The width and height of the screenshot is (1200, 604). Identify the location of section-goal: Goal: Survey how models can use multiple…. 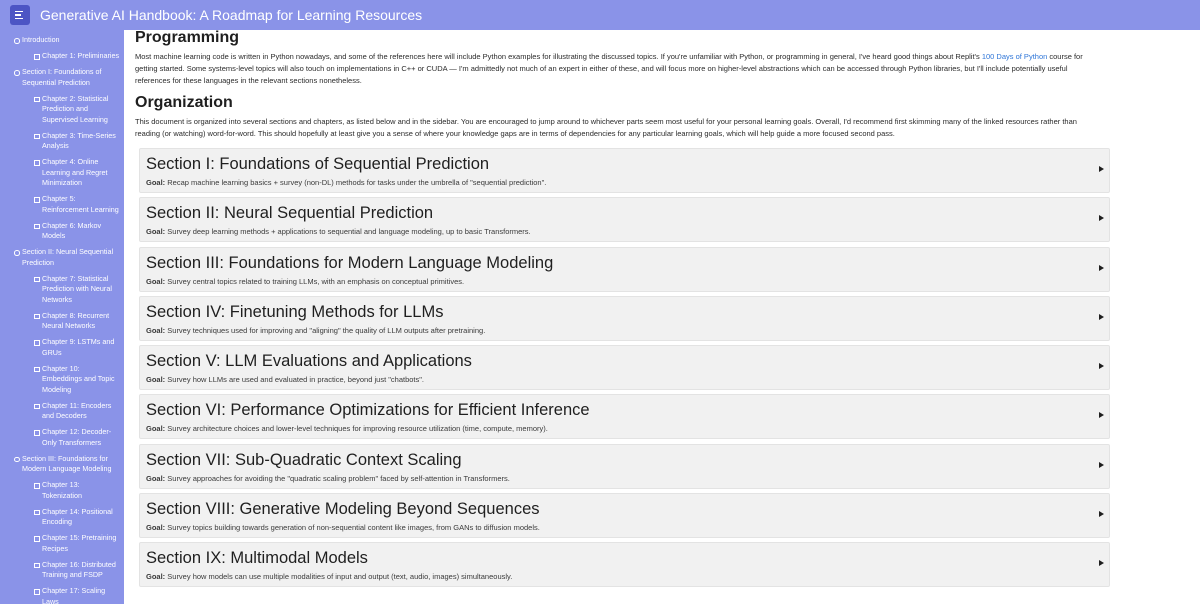
(329, 577).